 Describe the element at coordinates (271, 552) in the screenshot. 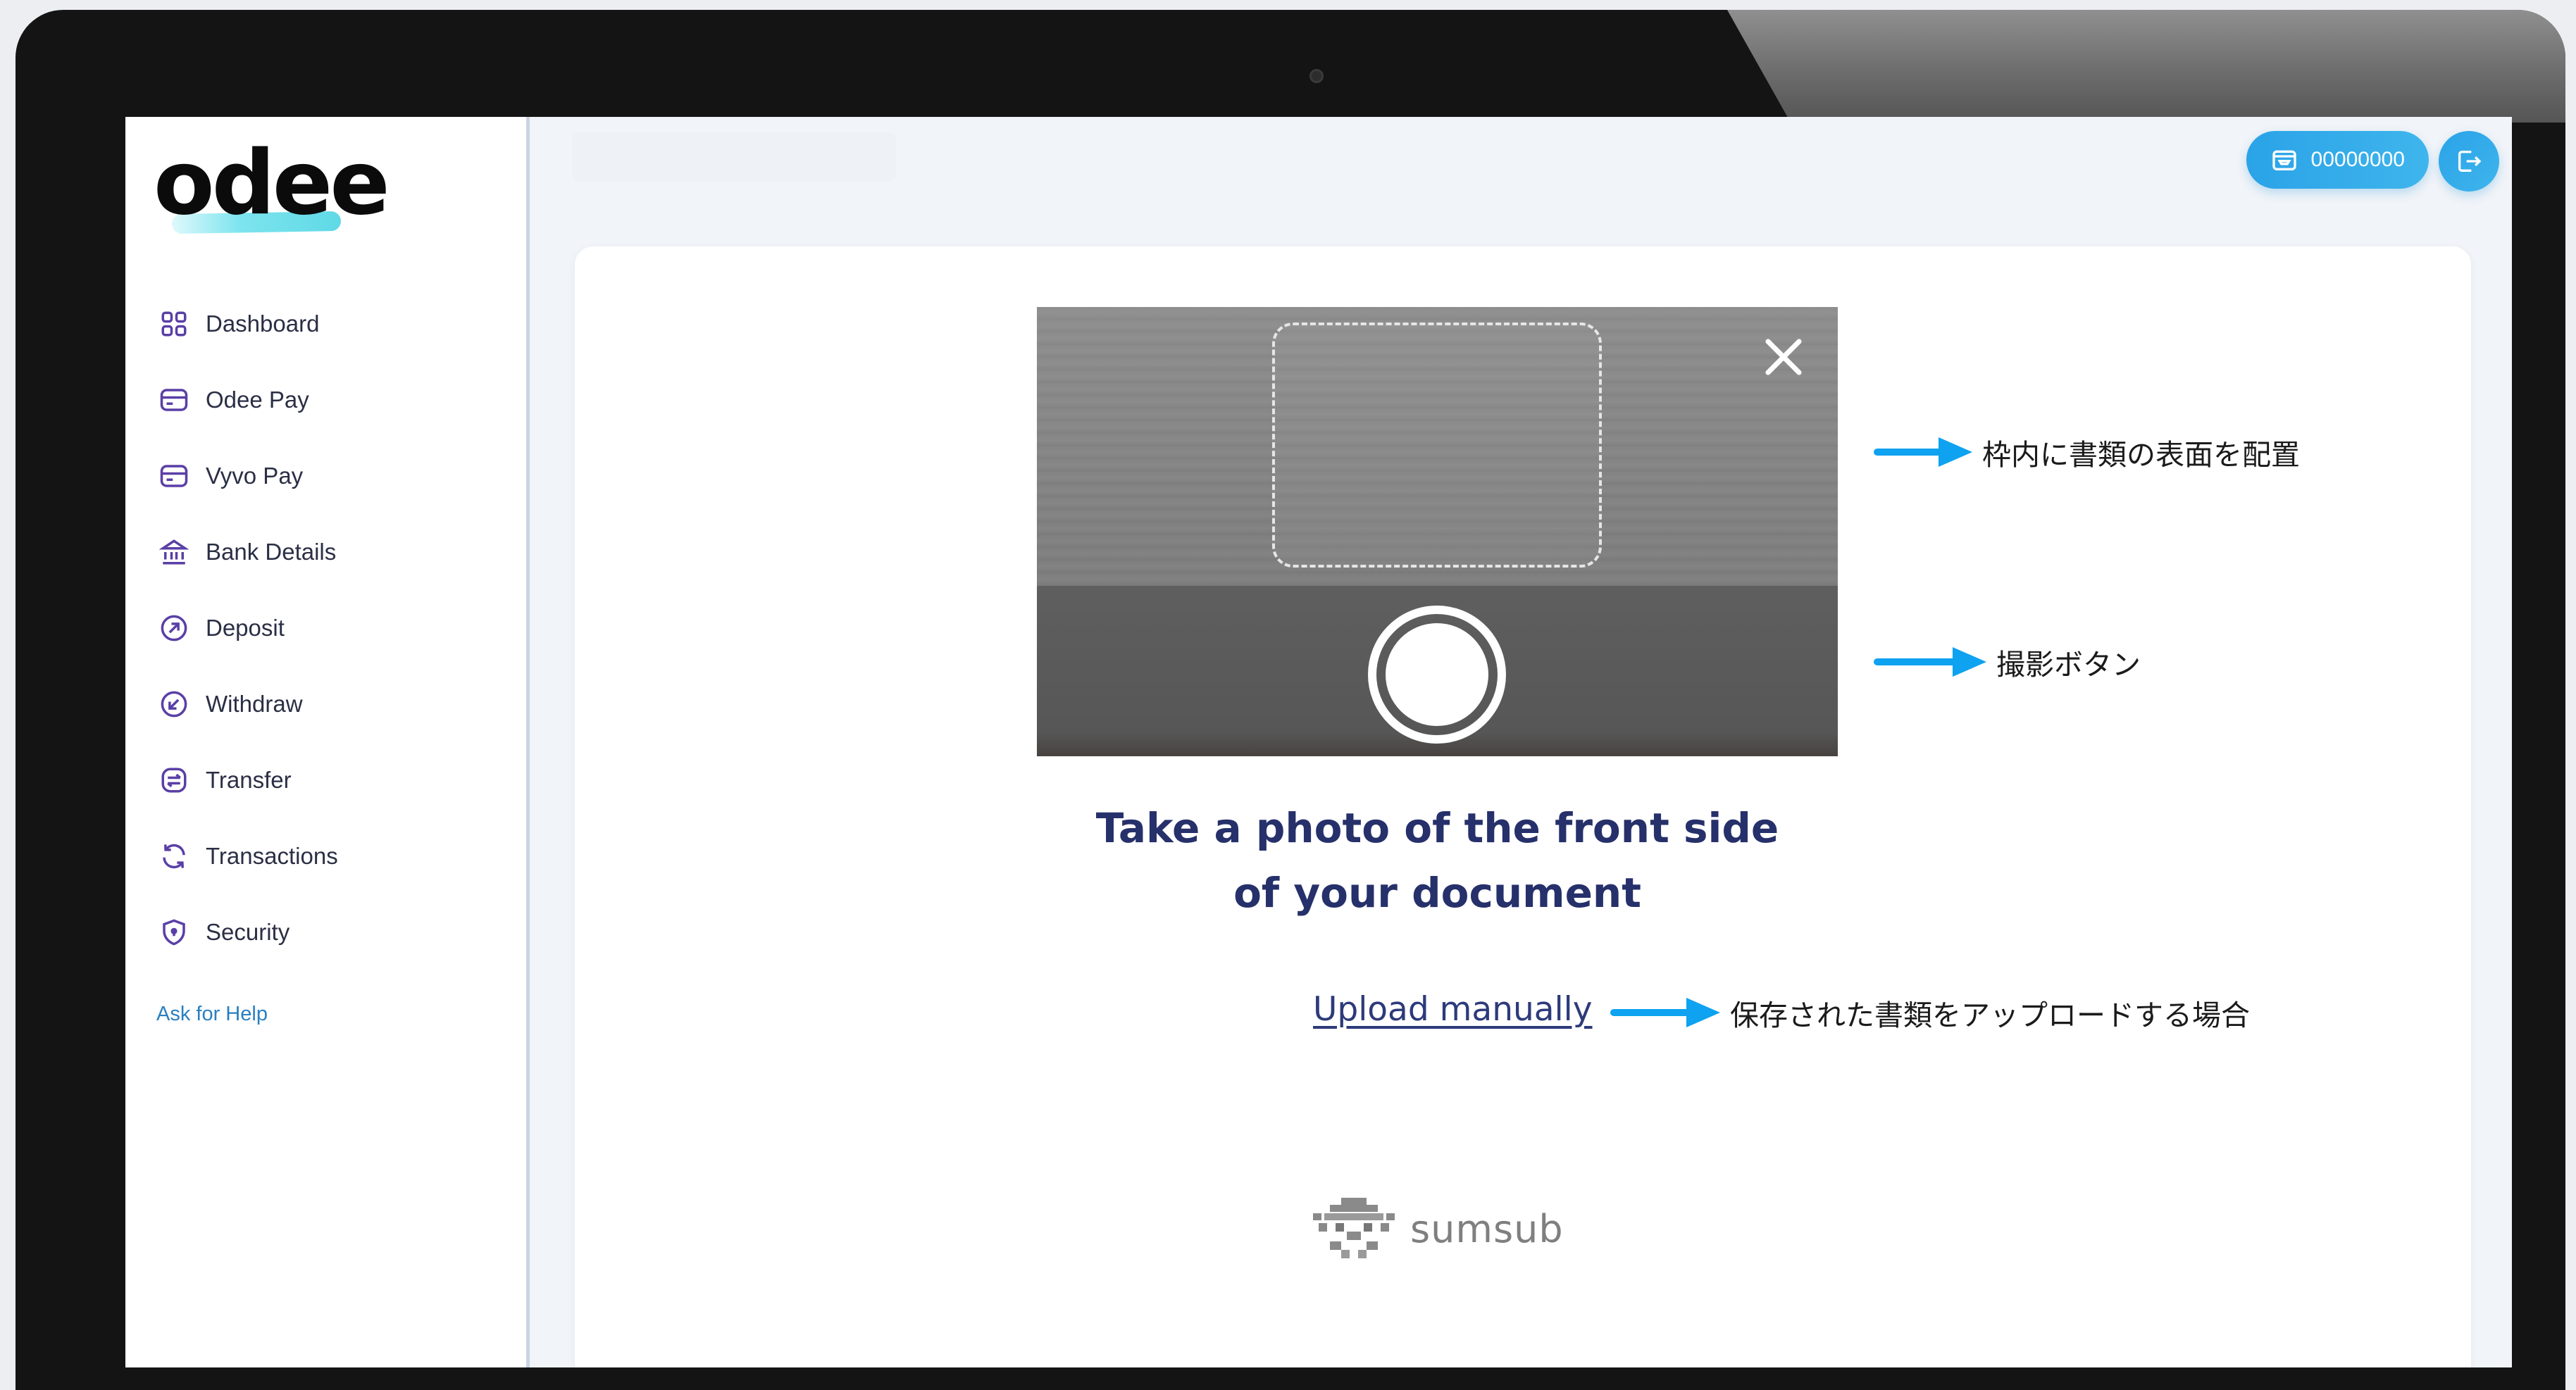

I see `sidebar-item-label: Bank Details` at that location.